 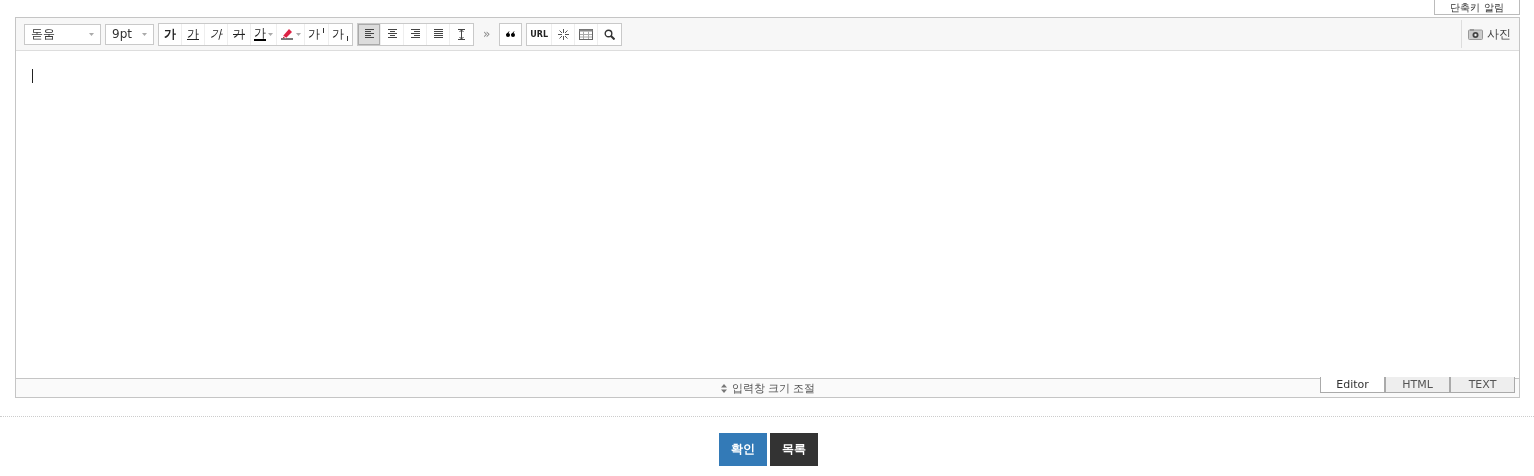 What do you see at coordinates (586, 34) in the screenshot?
I see `table-icon` at bounding box center [586, 34].